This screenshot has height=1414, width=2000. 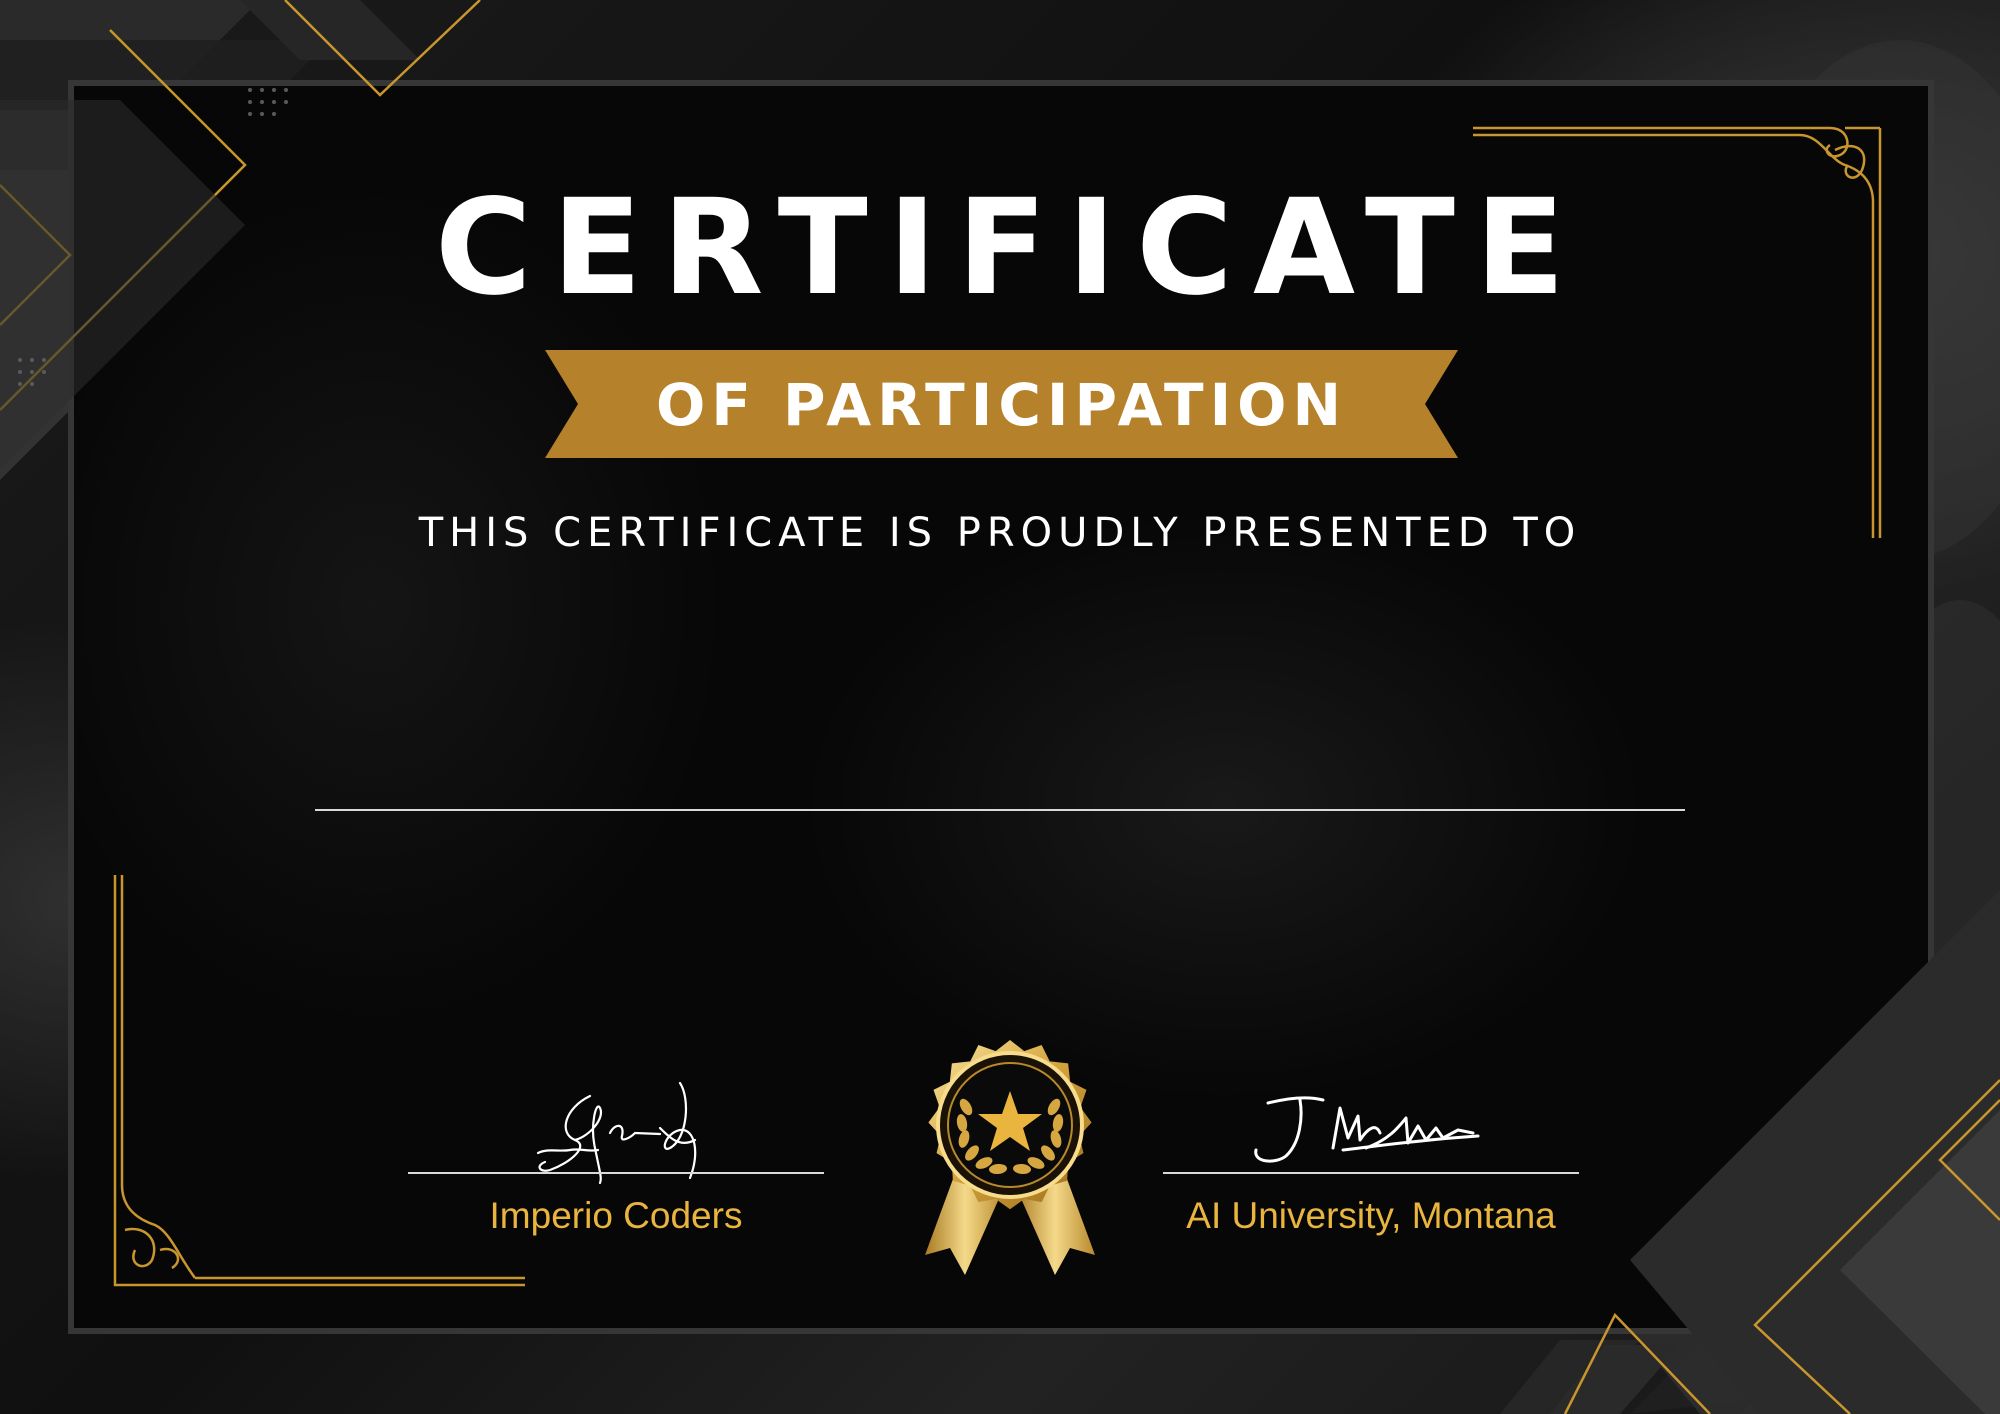 What do you see at coordinates (616, 1215) in the screenshot?
I see `left-signatory-name: Imperio Coders` at bounding box center [616, 1215].